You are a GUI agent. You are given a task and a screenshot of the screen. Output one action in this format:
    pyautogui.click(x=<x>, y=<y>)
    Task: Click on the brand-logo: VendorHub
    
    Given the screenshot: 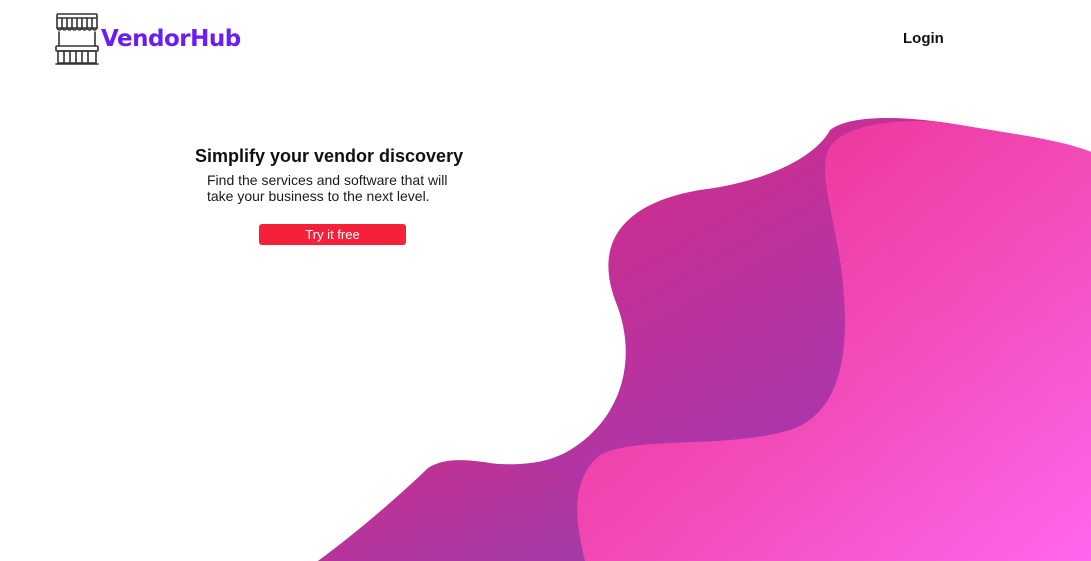 What is the action you would take?
    pyautogui.click(x=147, y=39)
    